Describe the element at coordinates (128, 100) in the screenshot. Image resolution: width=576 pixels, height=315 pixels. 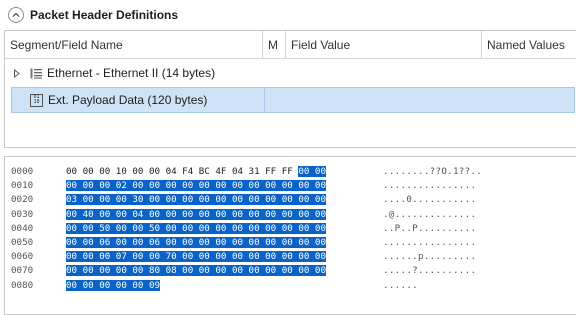
I see `tree-row-label: Ext. Payload Data (120 bytes)` at that location.